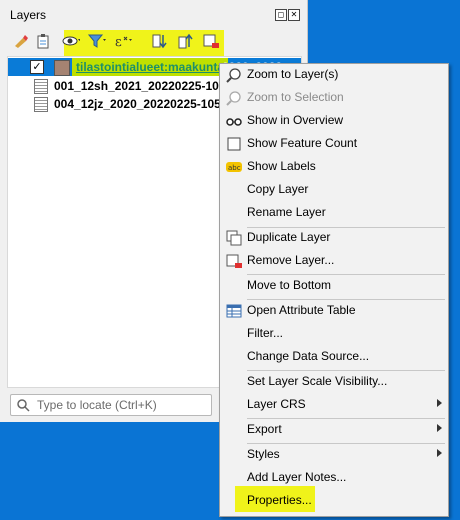  I want to click on close-icon: ✕, so click(294, 15).